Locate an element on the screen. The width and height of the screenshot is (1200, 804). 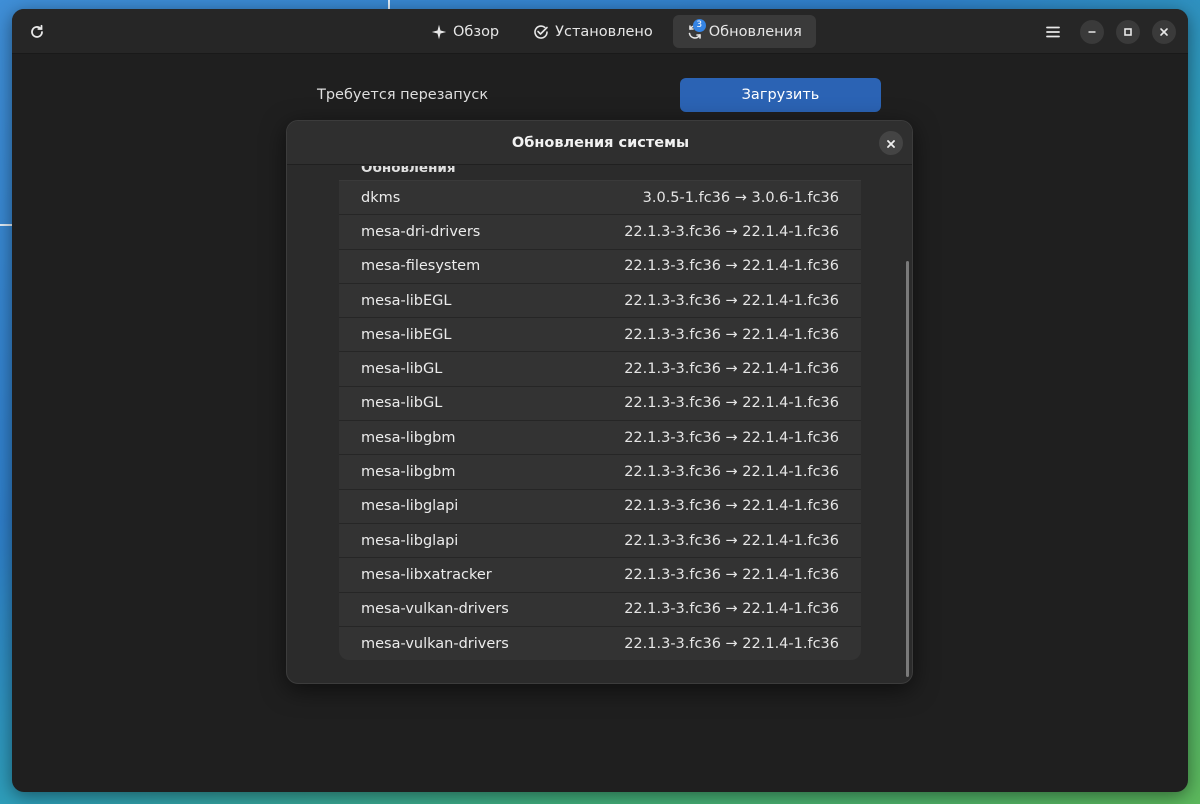
maximize-button is located at coordinates (1128, 32).